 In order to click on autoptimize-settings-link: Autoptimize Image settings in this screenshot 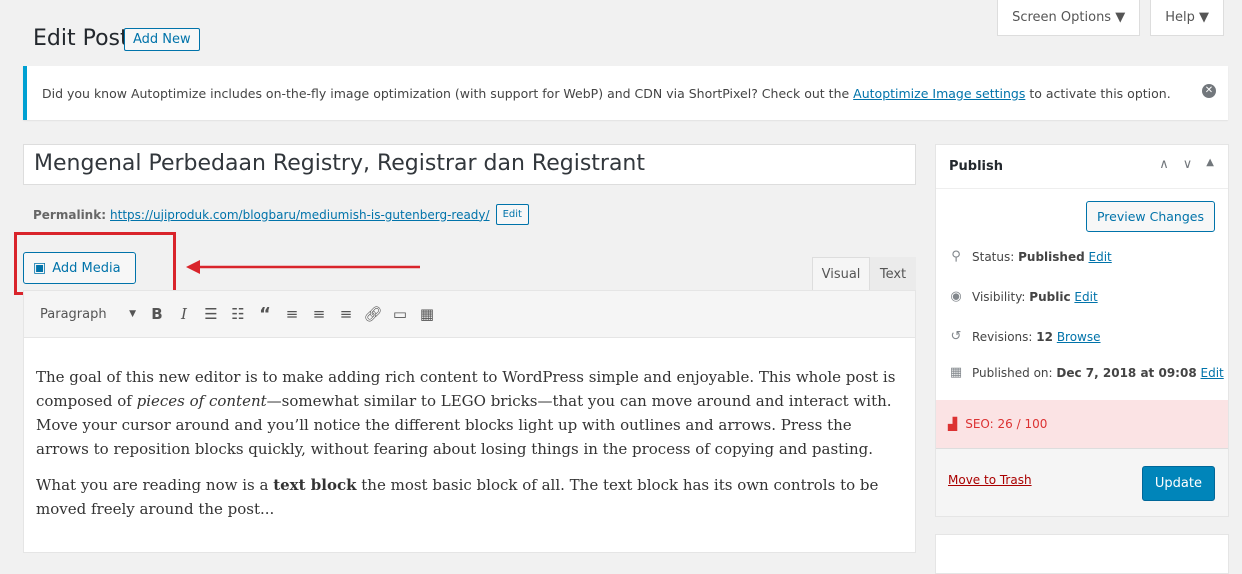, I will do `click(939, 93)`.